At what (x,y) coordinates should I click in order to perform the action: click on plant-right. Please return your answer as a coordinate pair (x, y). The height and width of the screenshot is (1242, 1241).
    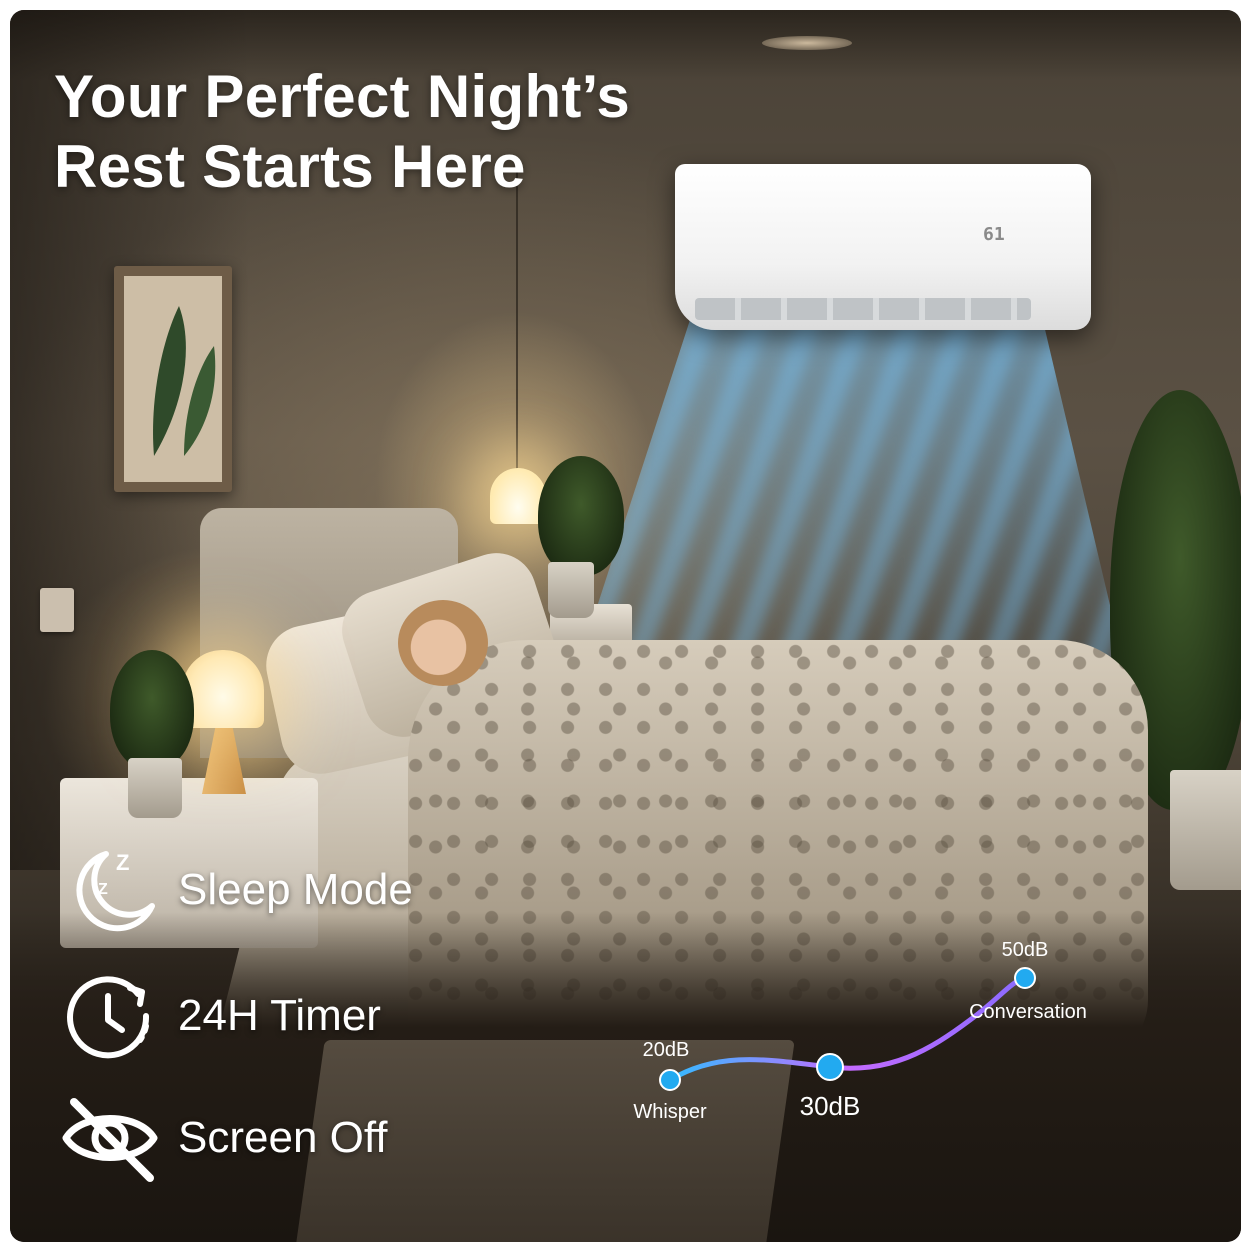
    Looking at the image, I should click on (581, 516).